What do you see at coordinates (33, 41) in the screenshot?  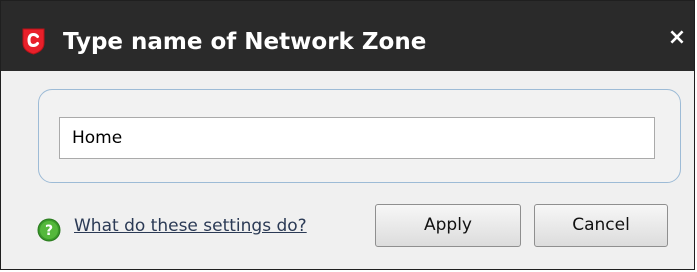 I see `comodo-shield-icon` at bounding box center [33, 41].